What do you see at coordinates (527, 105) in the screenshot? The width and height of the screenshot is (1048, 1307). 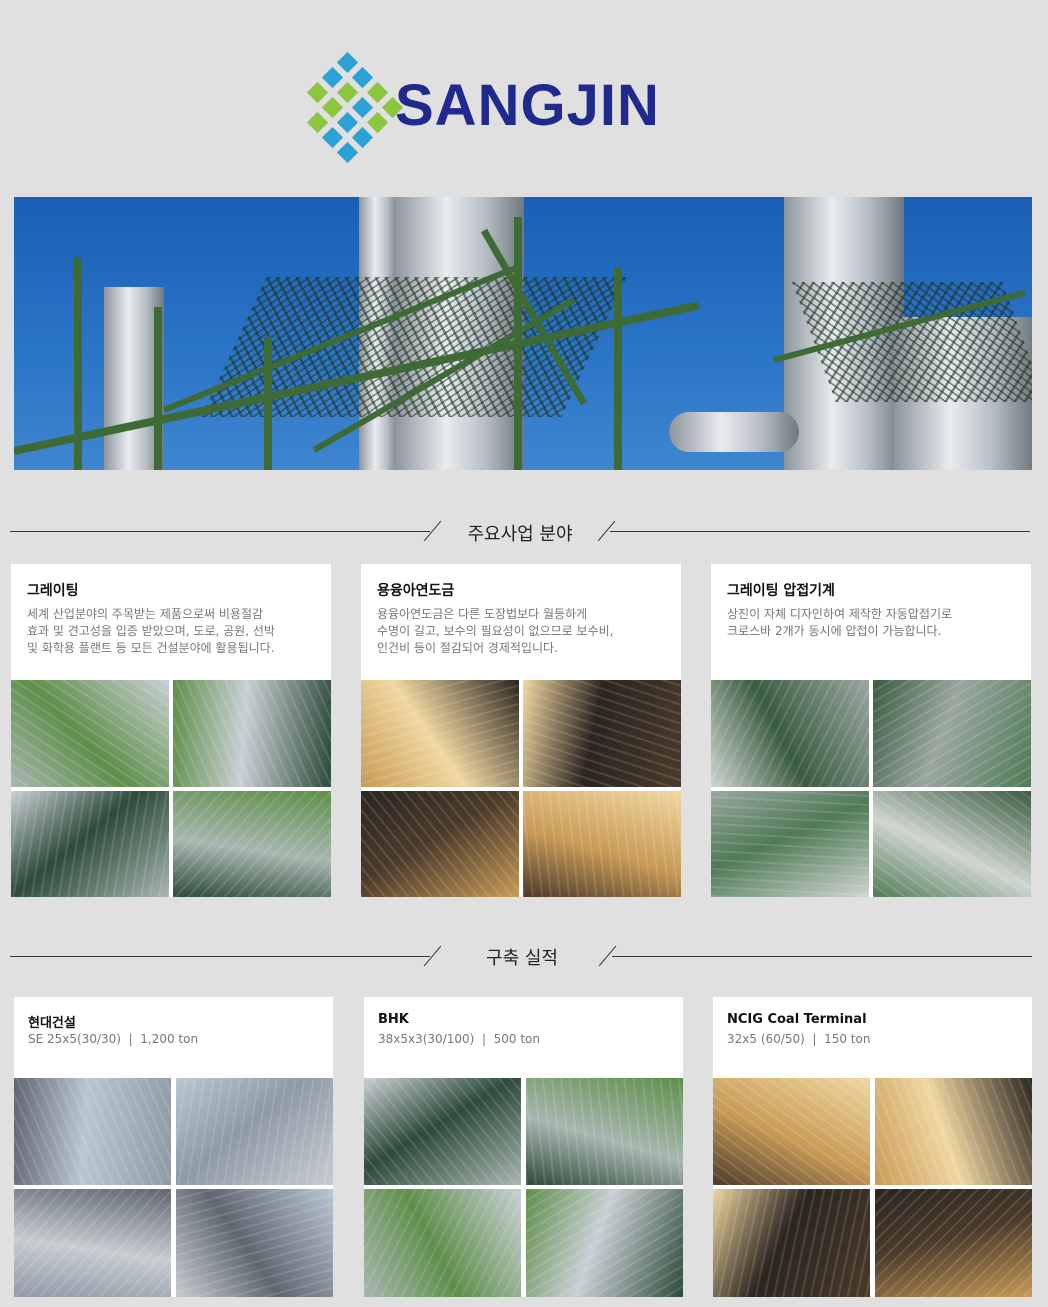 I see `brand-name: SANGJIN` at bounding box center [527, 105].